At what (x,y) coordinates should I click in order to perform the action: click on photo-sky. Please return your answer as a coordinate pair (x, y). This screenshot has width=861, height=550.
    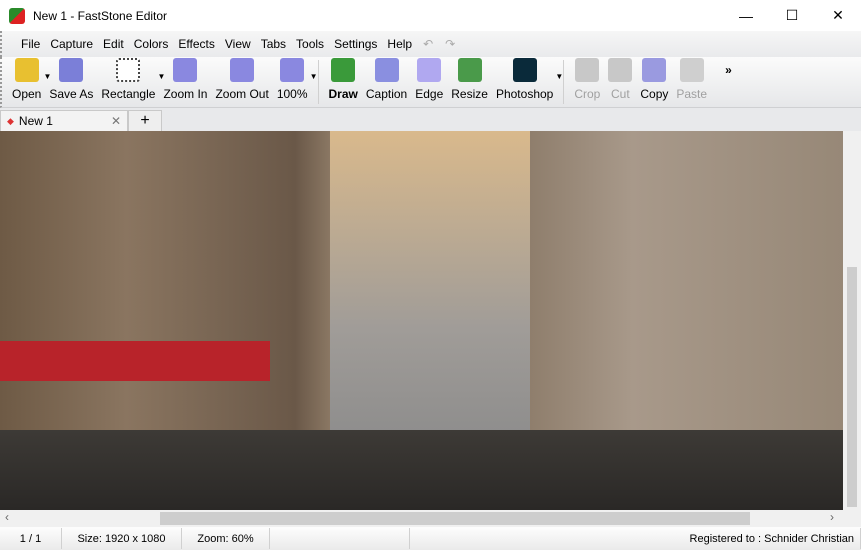
    Looking at the image, I should click on (430, 296).